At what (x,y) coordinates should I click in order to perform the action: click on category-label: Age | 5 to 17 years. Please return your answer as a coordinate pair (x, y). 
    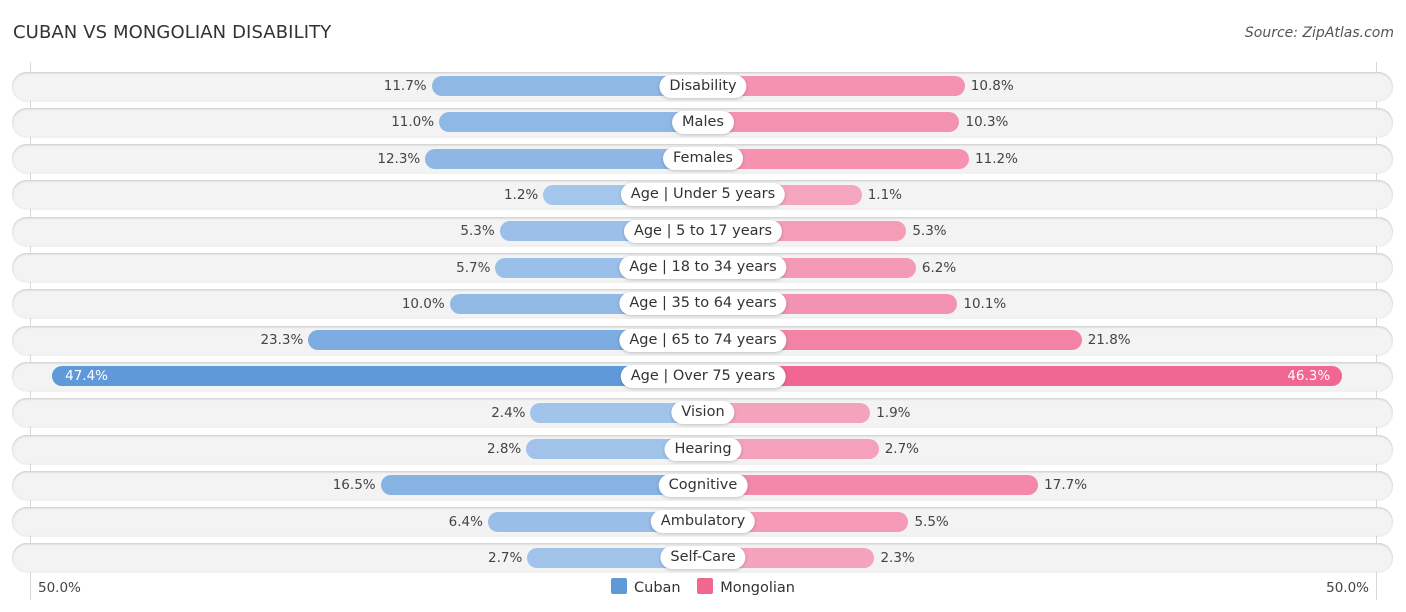
    Looking at the image, I should click on (703, 231).